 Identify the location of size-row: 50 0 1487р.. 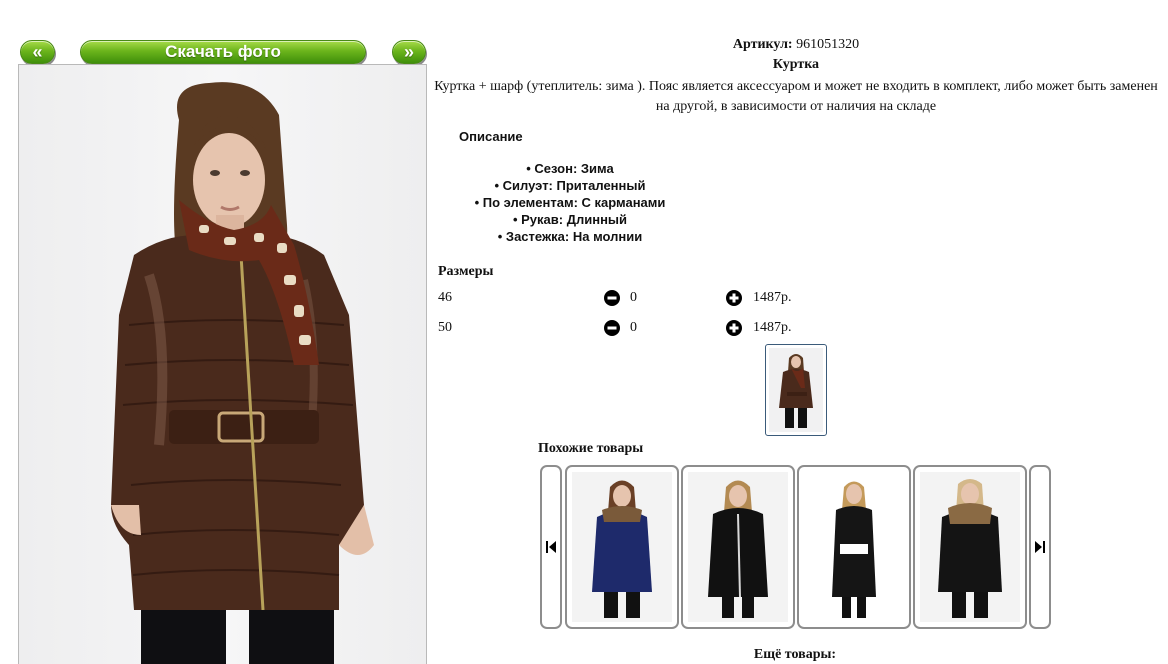
(638, 328).